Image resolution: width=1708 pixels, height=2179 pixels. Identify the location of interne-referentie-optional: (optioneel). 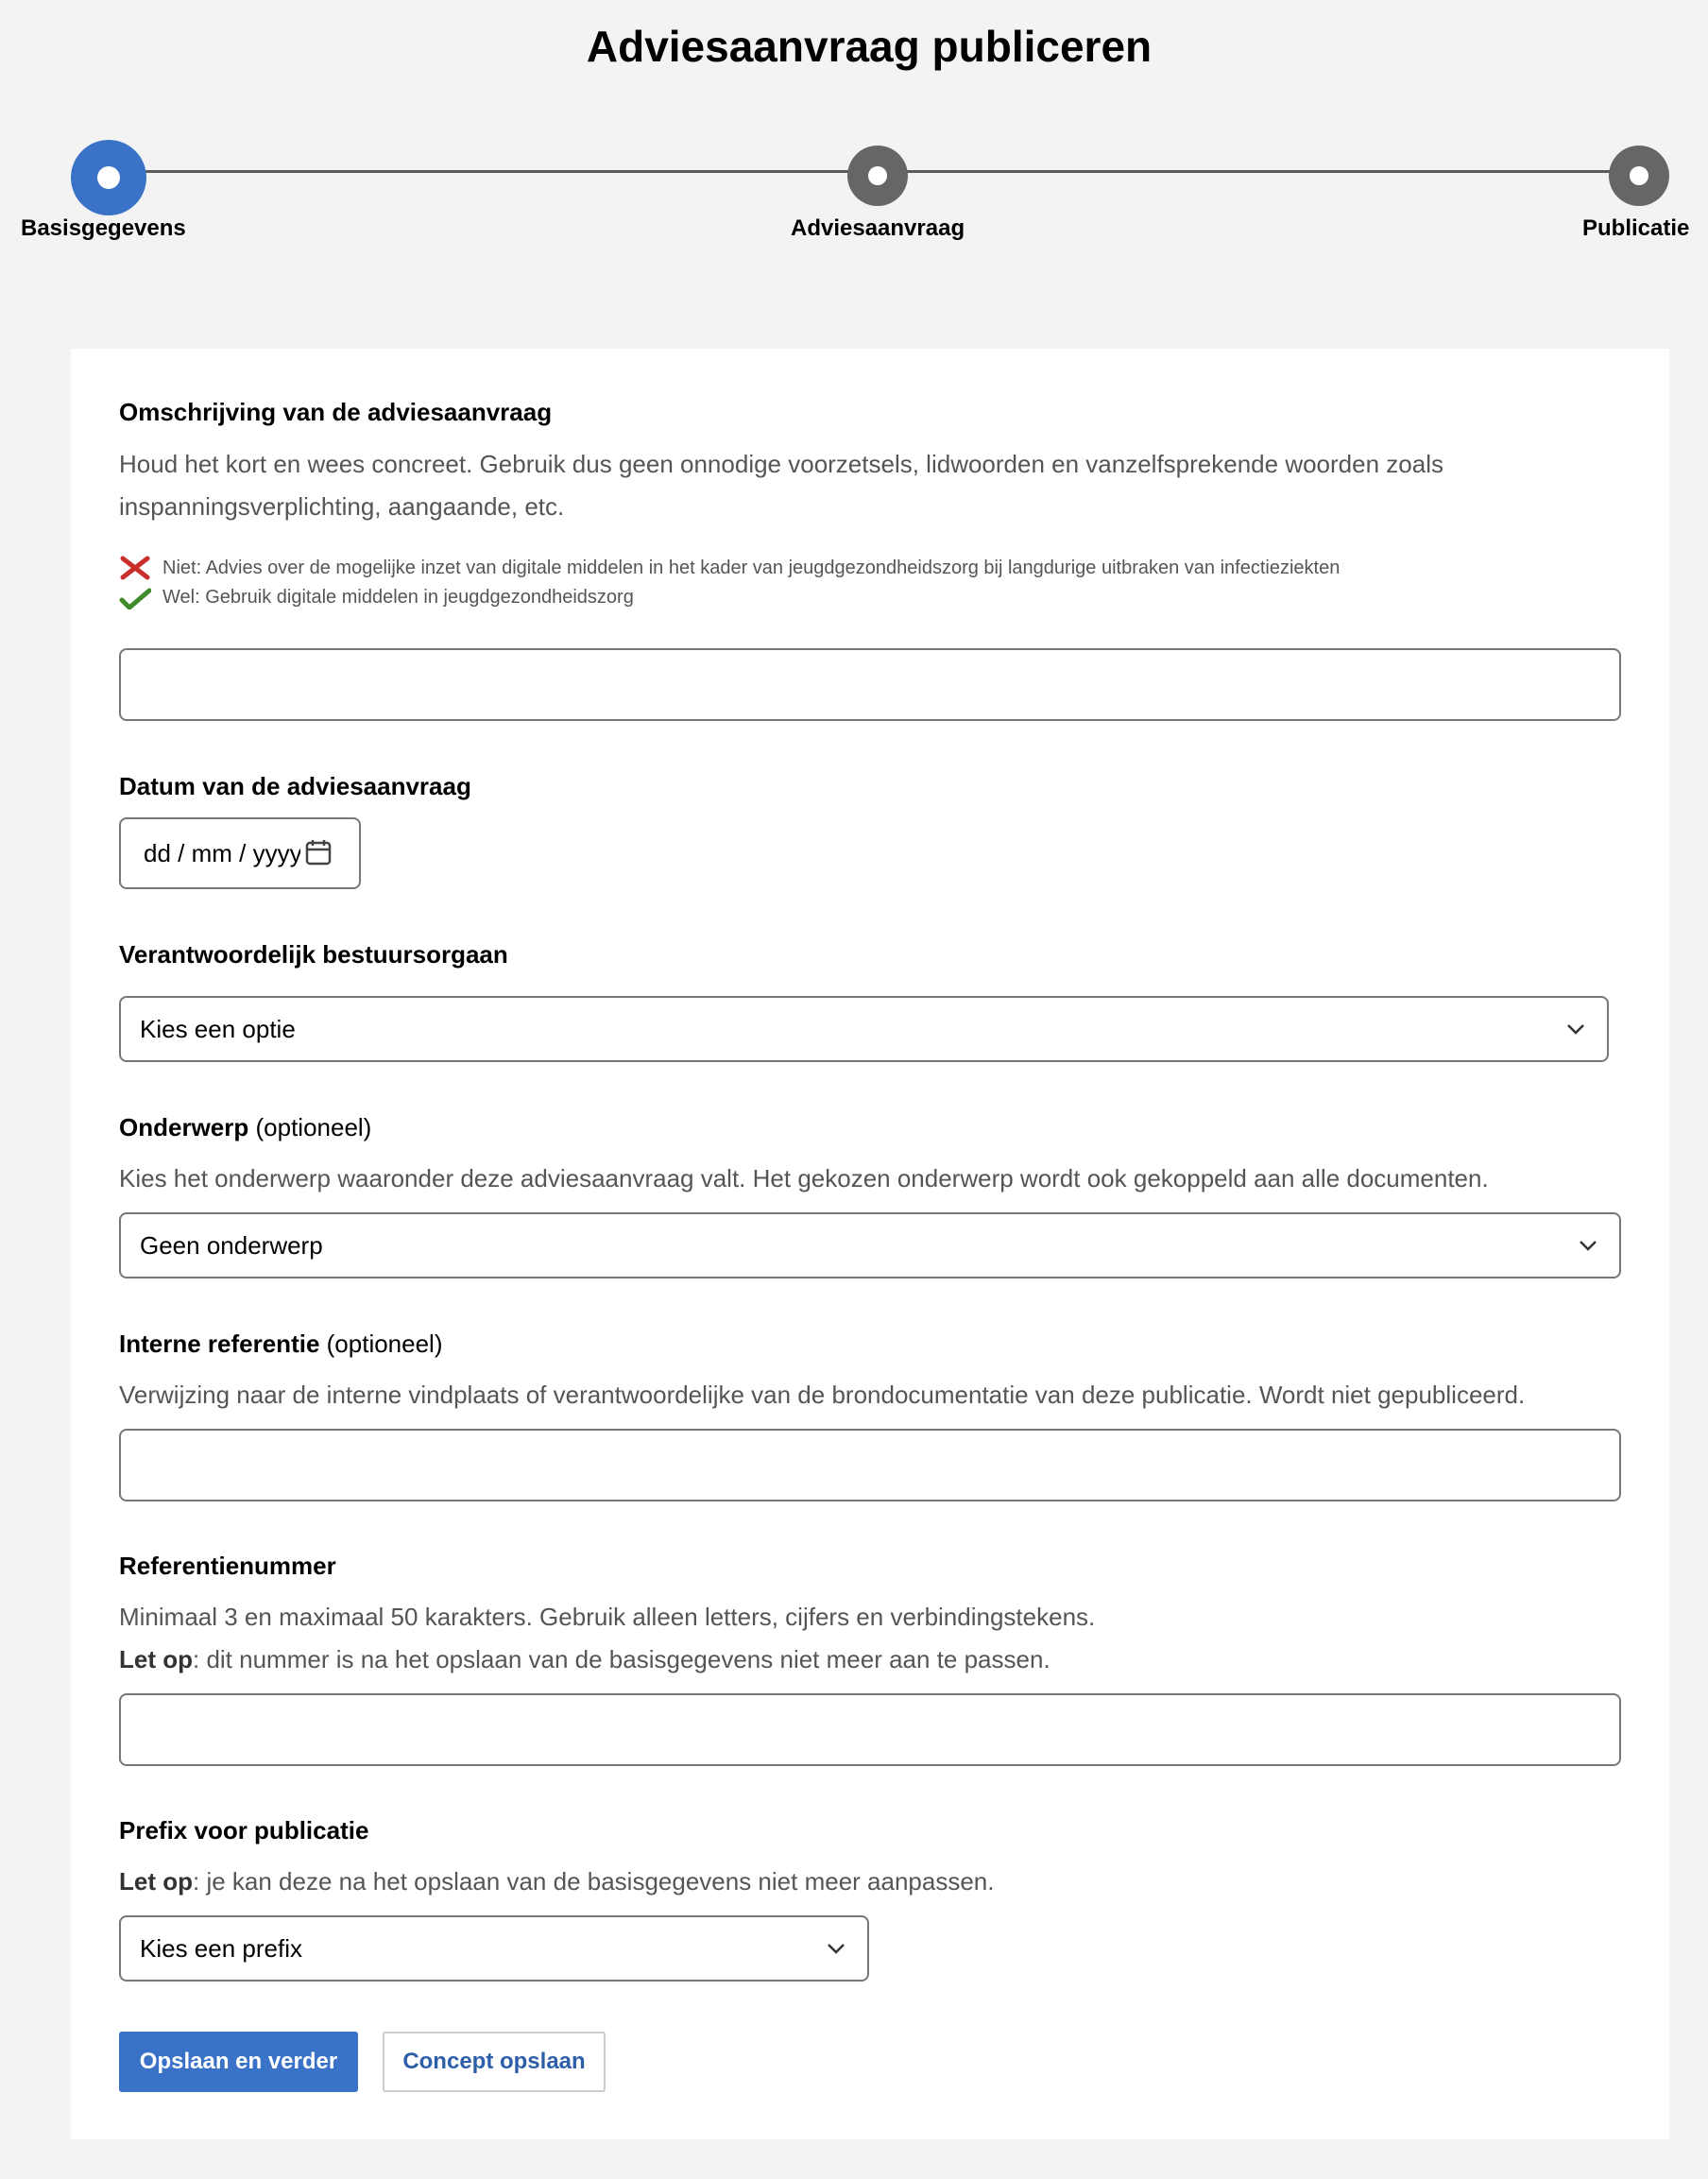
(384, 1344).